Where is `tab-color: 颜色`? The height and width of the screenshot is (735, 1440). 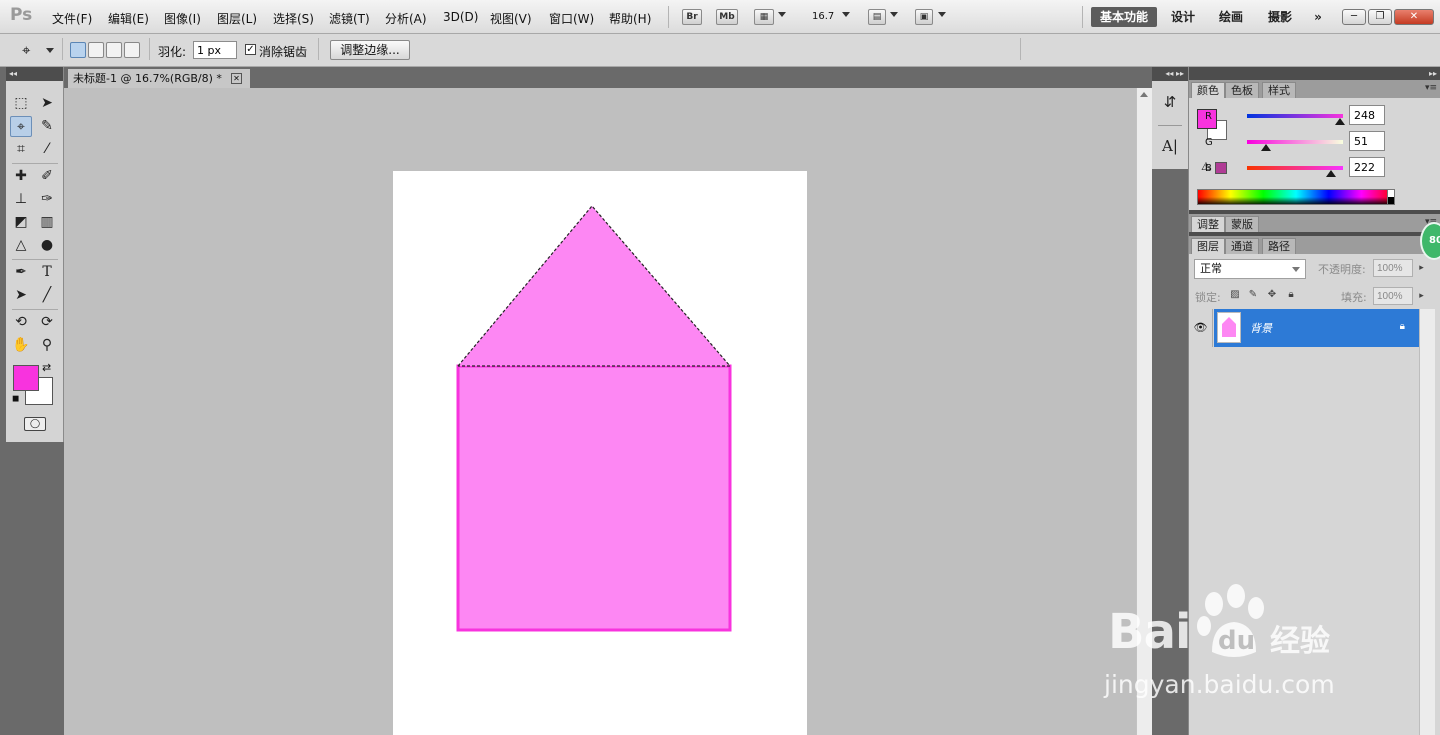
tab-color: 颜色 is located at coordinates (1208, 90).